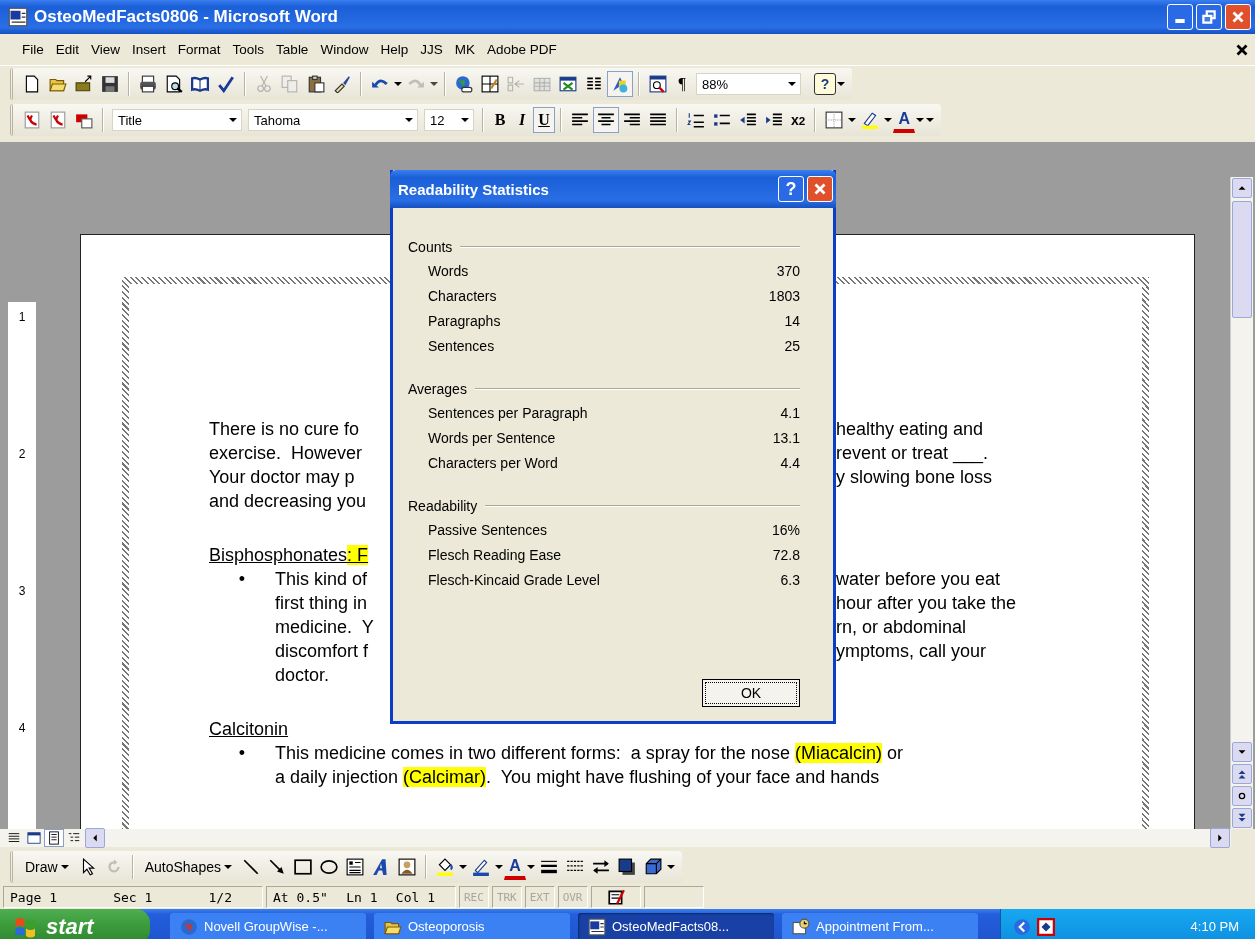 This screenshot has width=1255, height=939. What do you see at coordinates (1180, 17) in the screenshot?
I see `minimize-button` at bounding box center [1180, 17].